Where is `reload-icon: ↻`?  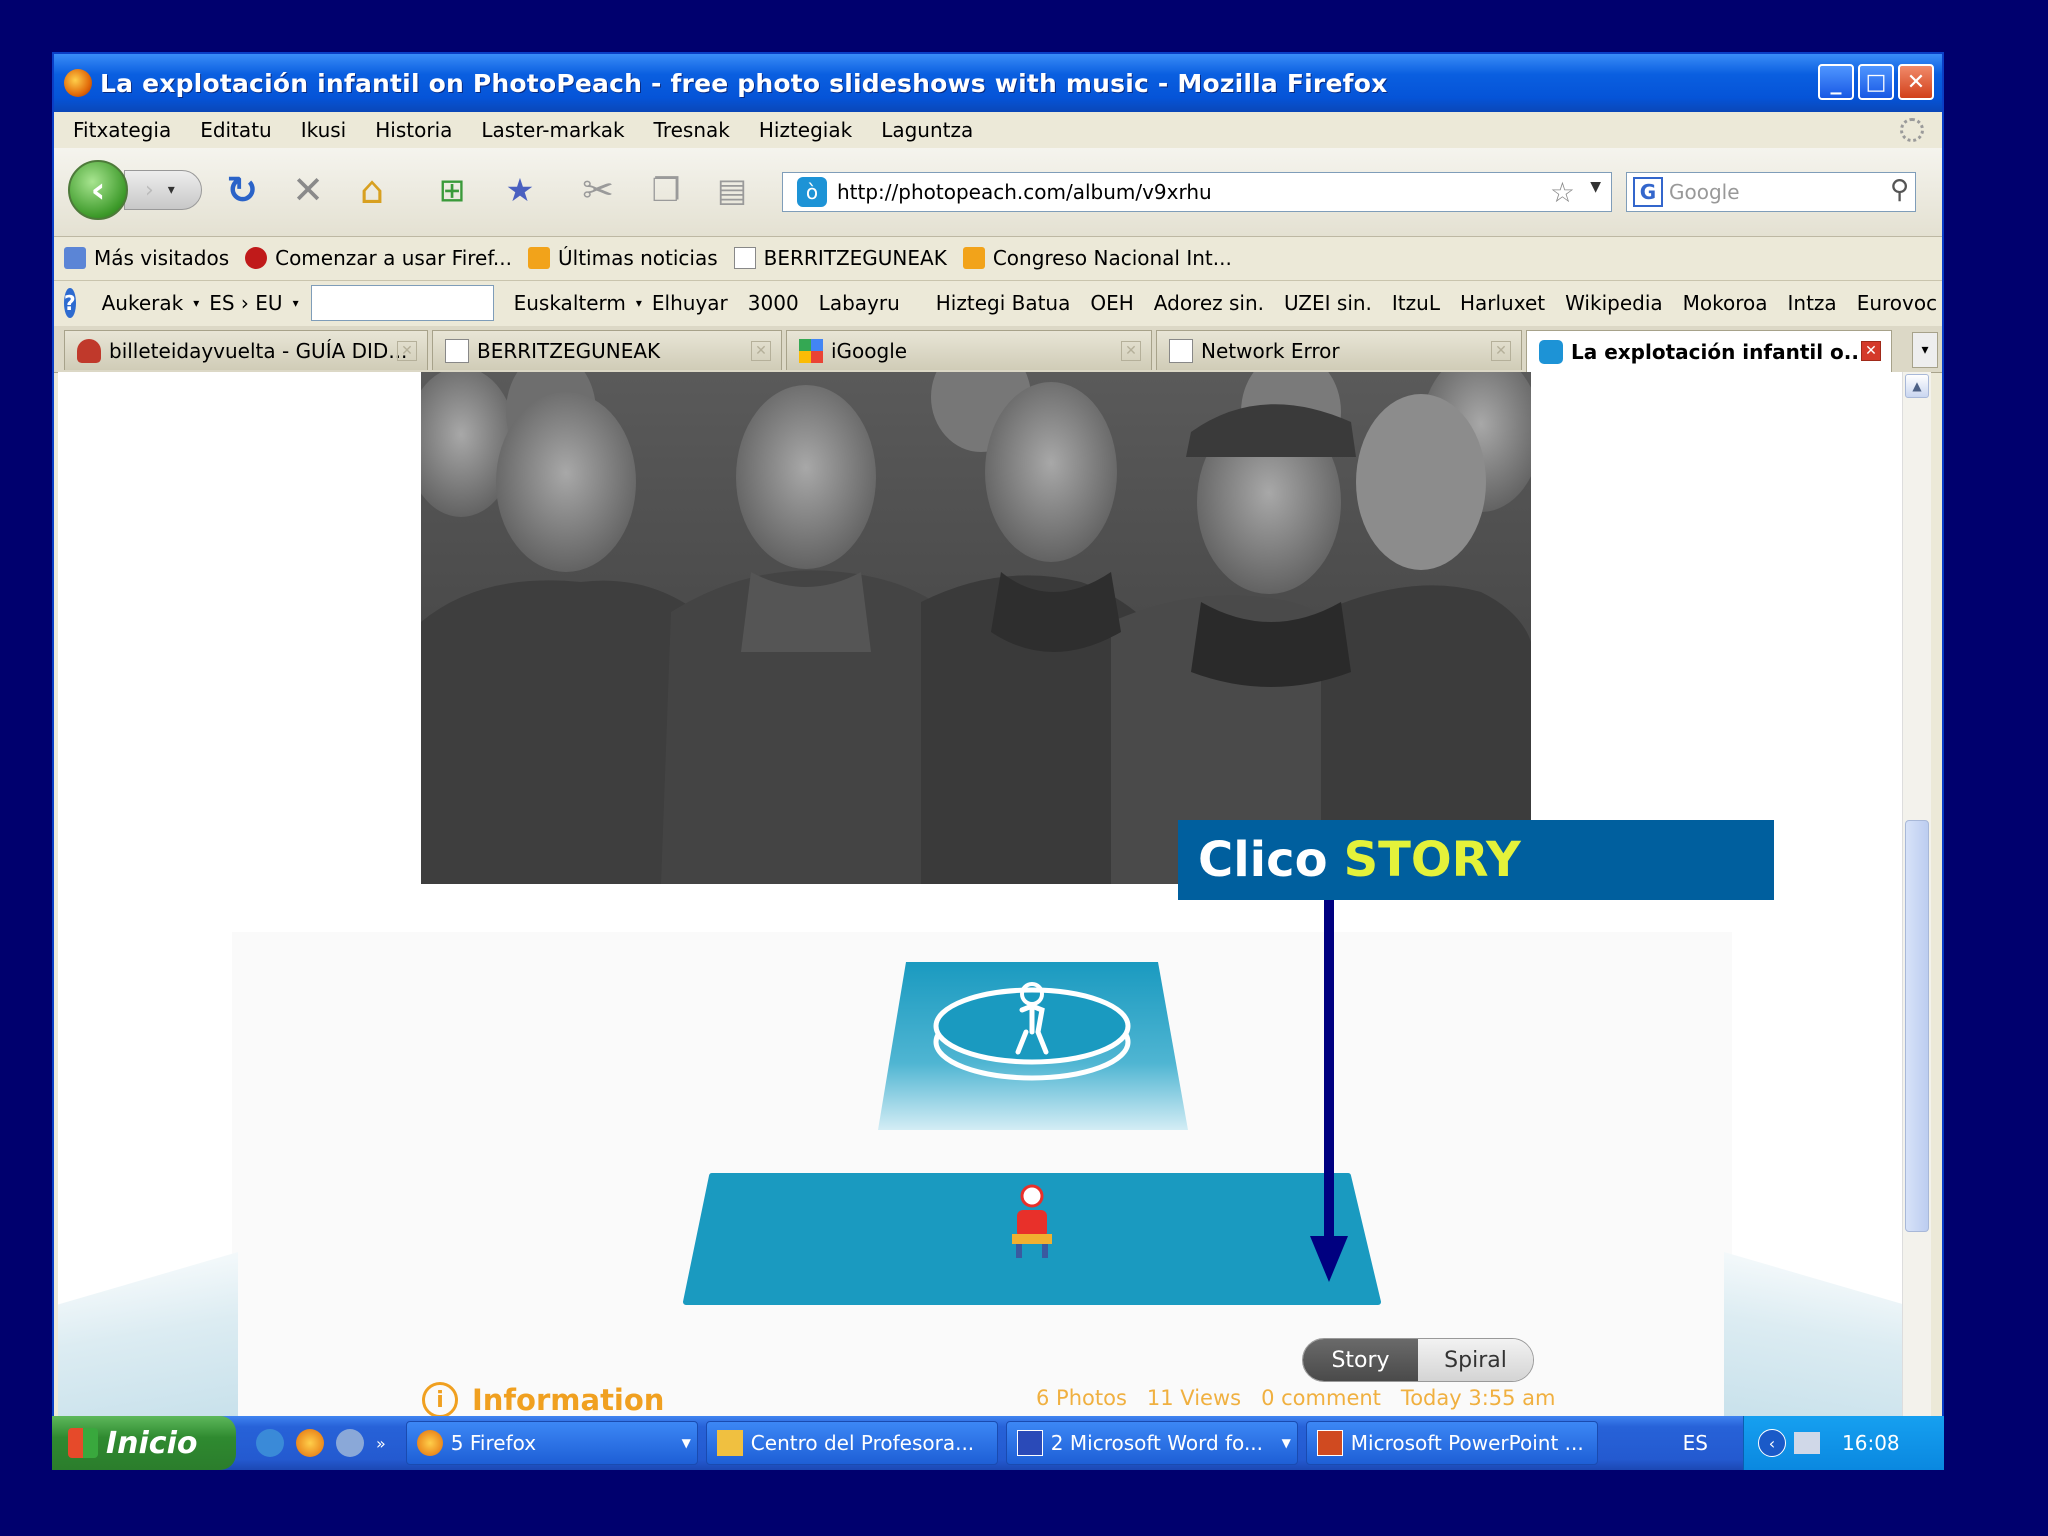
reload-icon: ↻ is located at coordinates (242, 190).